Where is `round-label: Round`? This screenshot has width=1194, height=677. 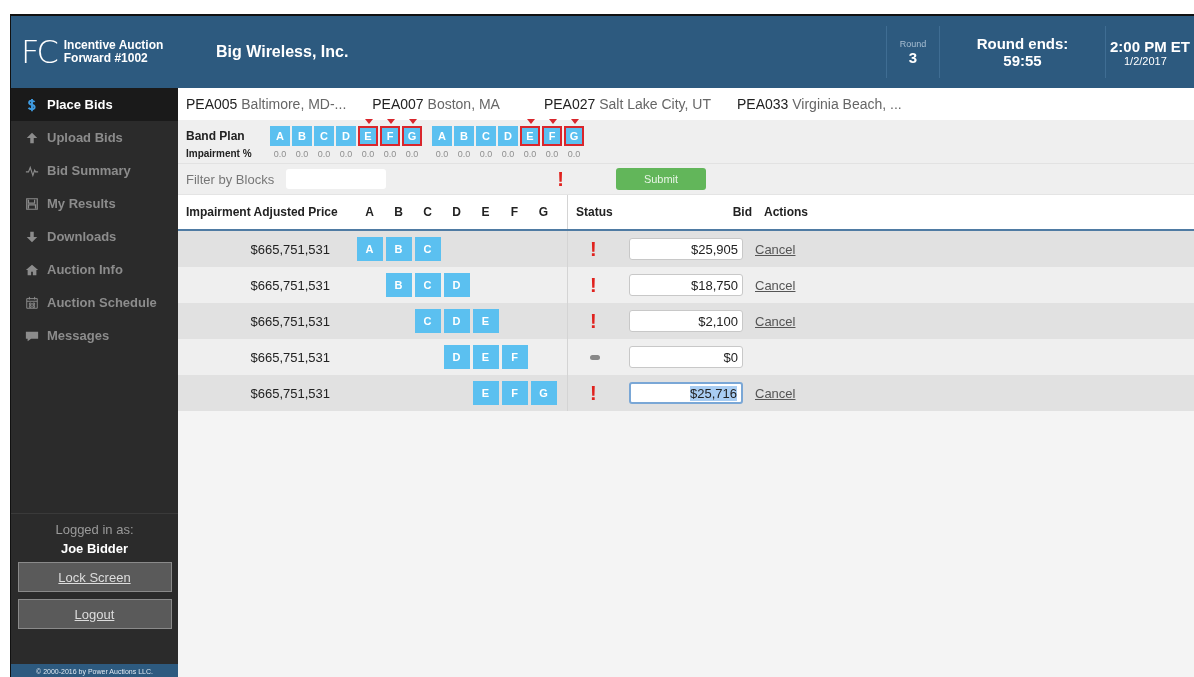 round-label: Round is located at coordinates (913, 43).